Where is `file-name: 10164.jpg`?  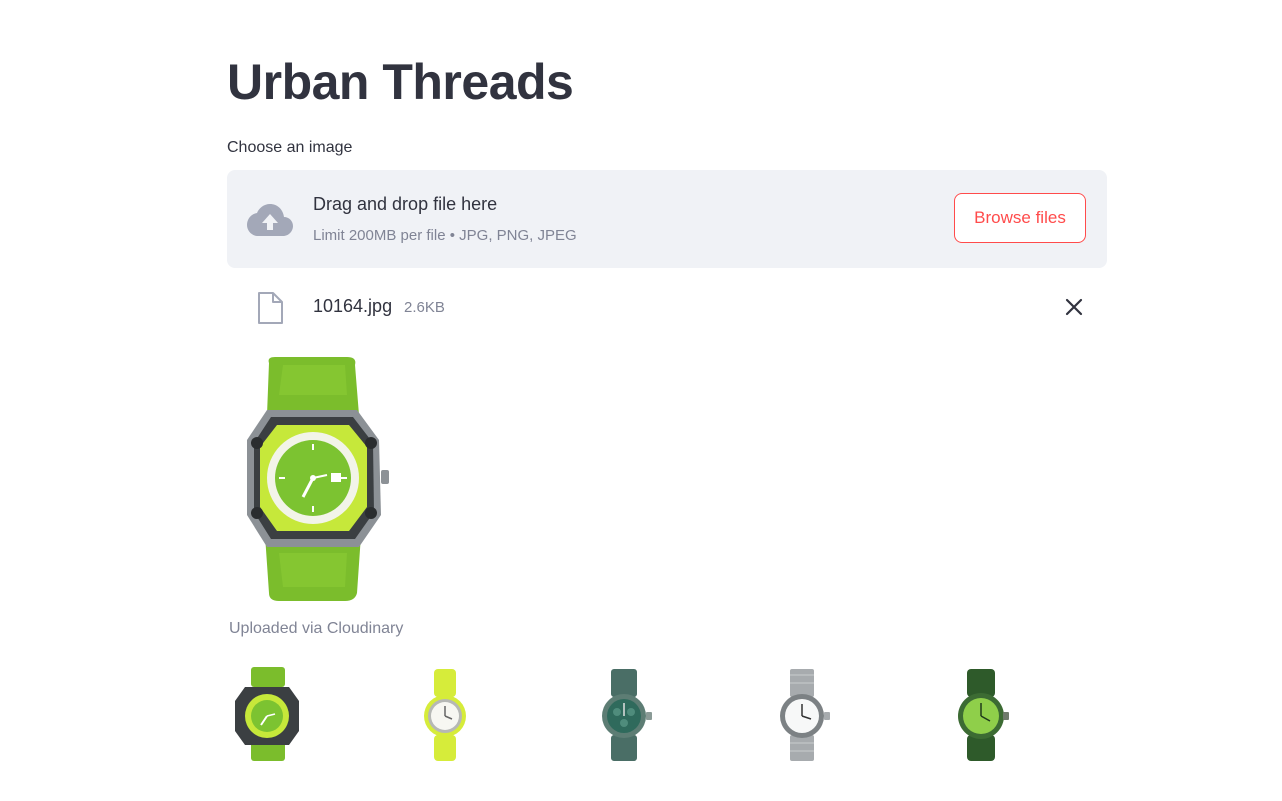 file-name: 10164.jpg is located at coordinates (353, 306).